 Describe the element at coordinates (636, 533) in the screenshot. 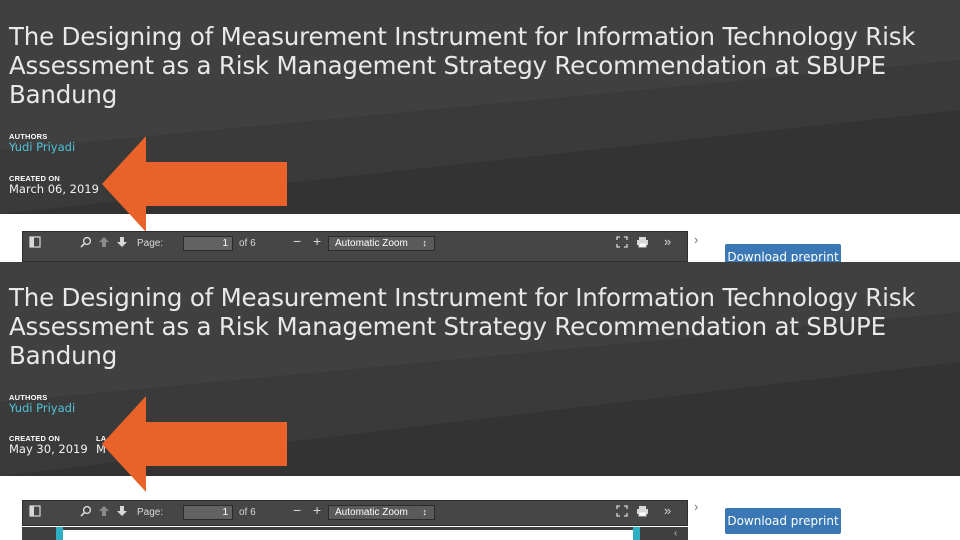

I see `page-border-right` at that location.